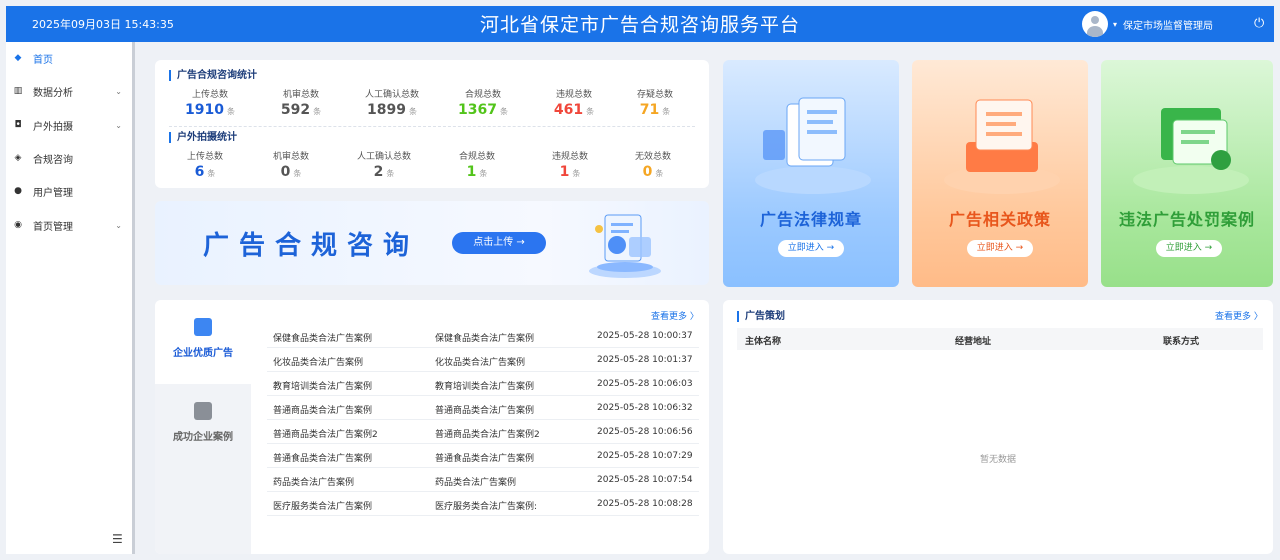 The image size is (1280, 560). I want to click on case-type: 普通商品类合法广告案例, so click(485, 411).